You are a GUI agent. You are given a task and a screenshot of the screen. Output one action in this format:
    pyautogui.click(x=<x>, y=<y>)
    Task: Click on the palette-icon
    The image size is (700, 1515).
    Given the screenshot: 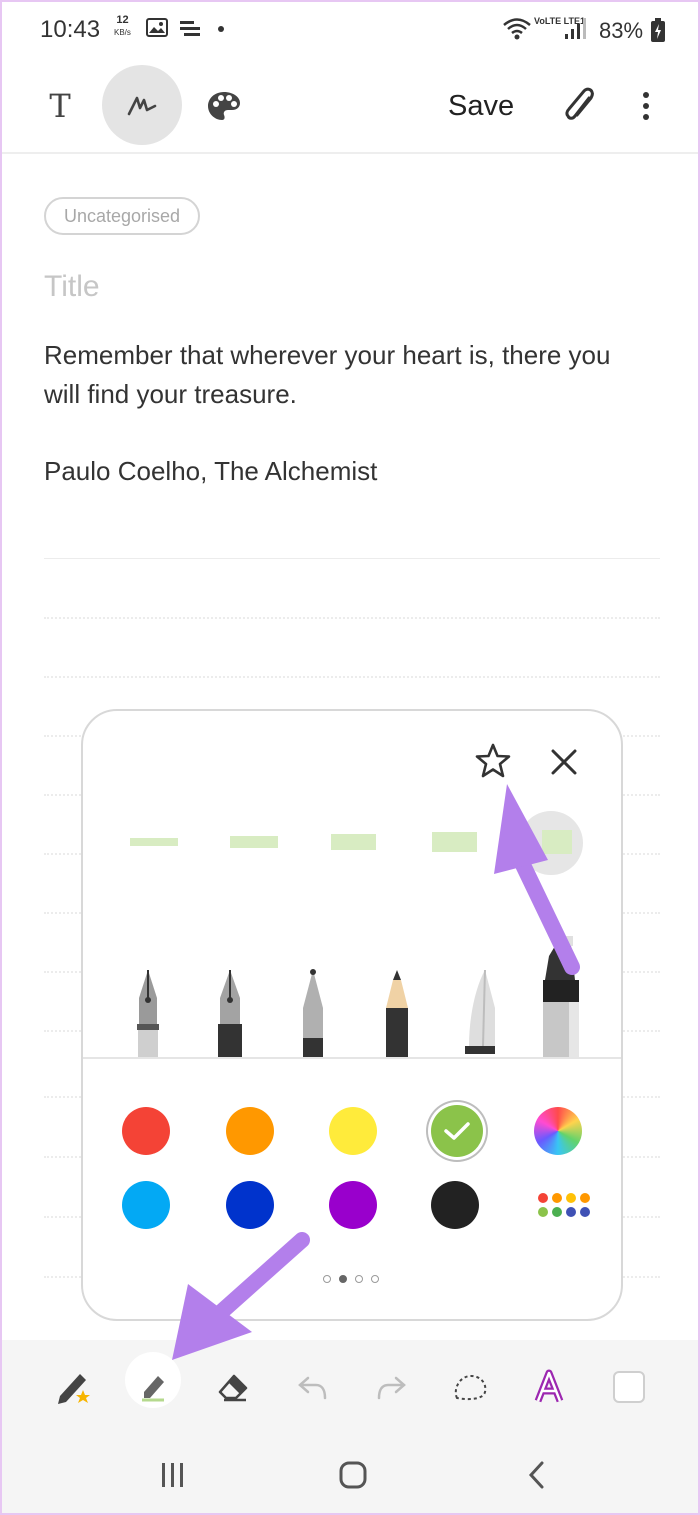 What is the action you would take?
    pyautogui.click(x=224, y=106)
    